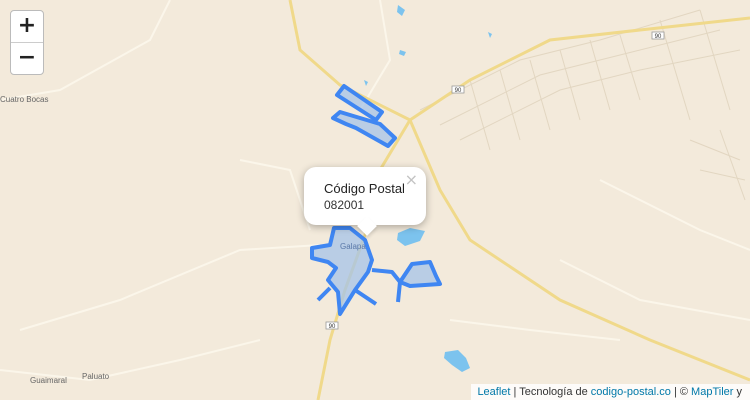 The image size is (750, 400). Describe the element at coordinates (550, 392) in the screenshot. I see `attribution-separator: | Tecnología de` at that location.